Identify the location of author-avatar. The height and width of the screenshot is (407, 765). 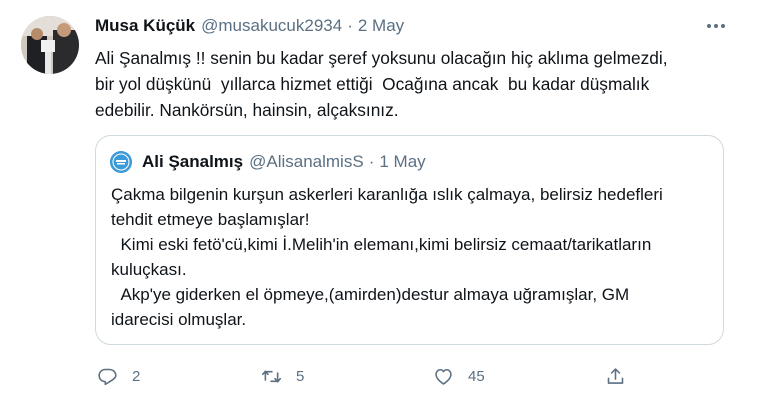
(50, 45).